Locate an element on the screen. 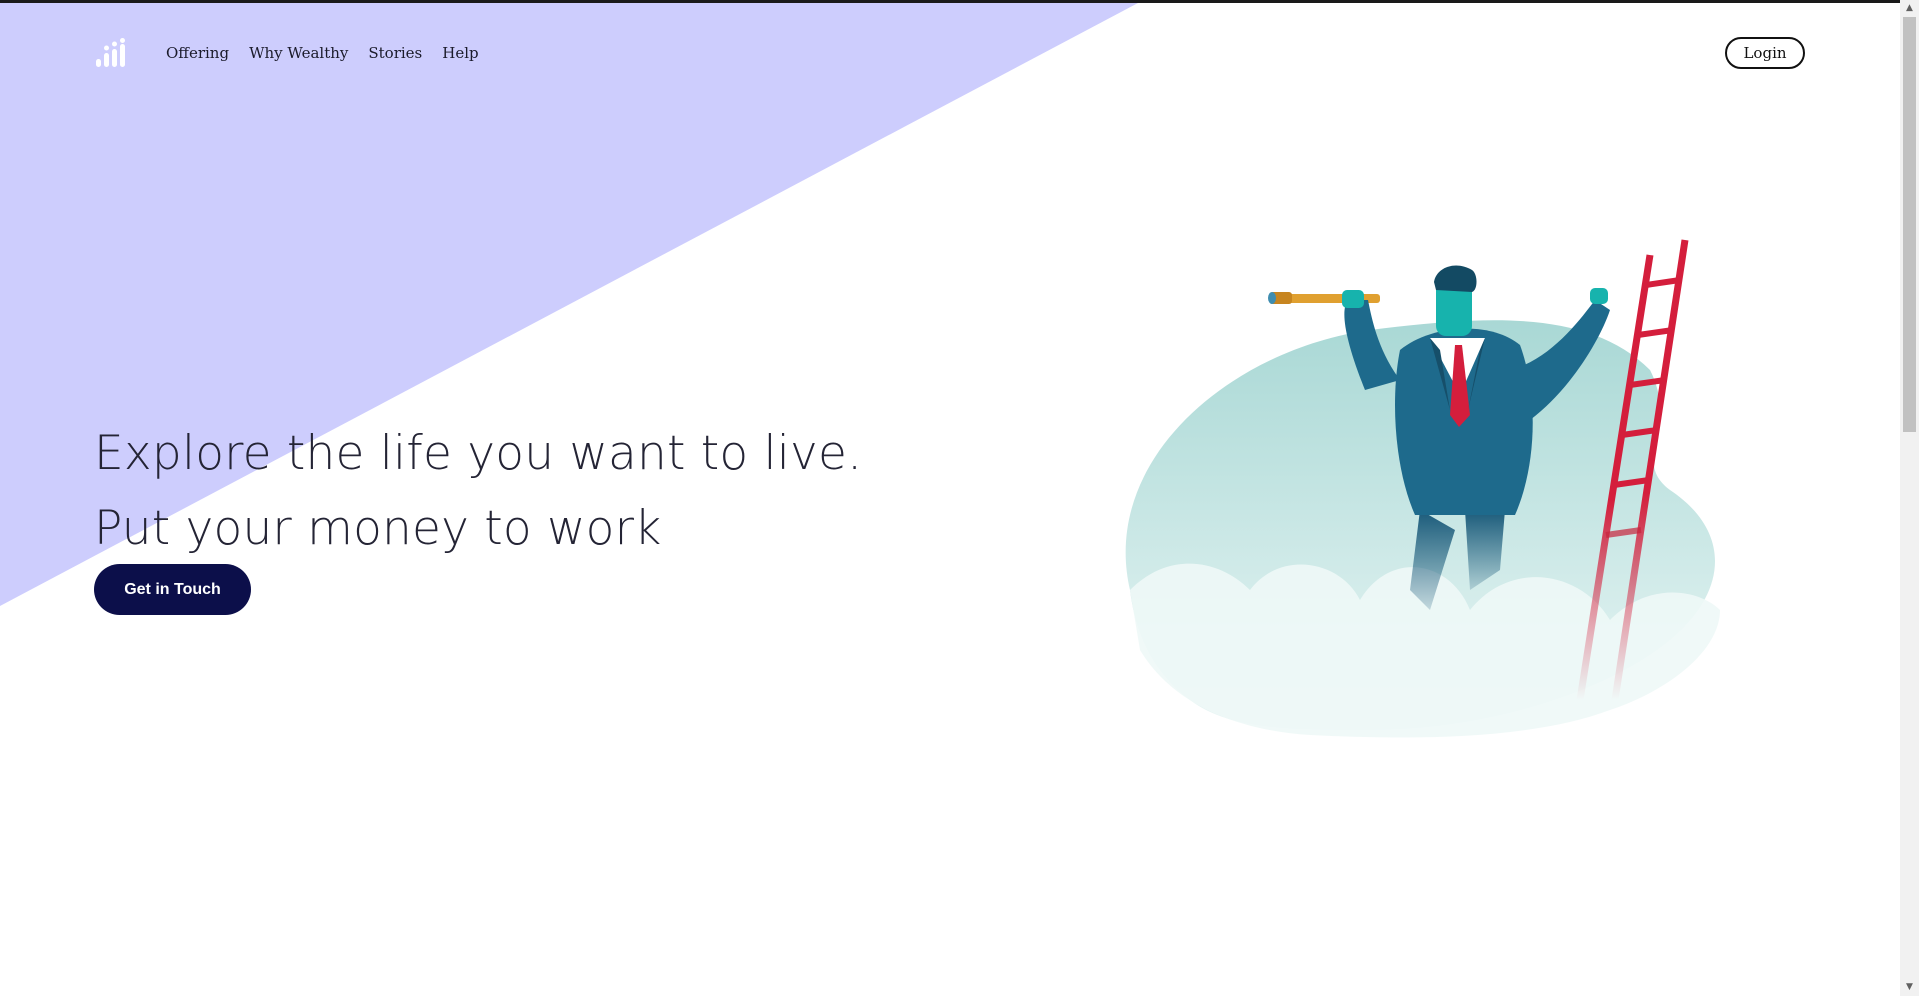  nav-link-why-wealthy: Why Wealthy is located at coordinates (298, 53).